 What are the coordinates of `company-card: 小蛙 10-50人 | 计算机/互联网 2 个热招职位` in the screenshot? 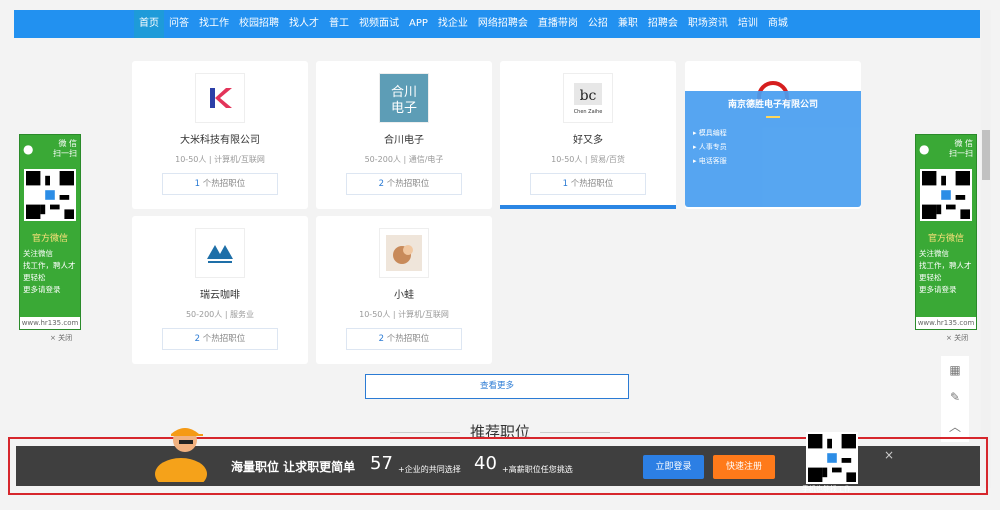 It's located at (404, 290).